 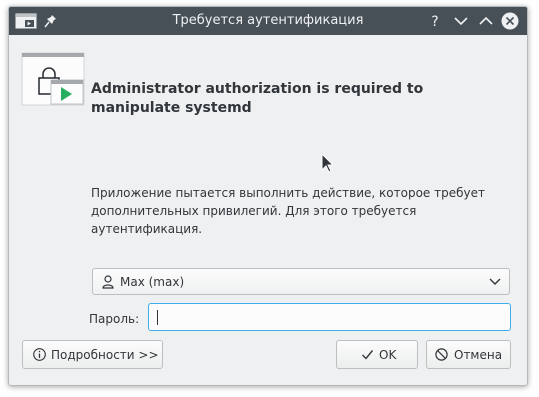 I want to click on selected-user: Max (max), so click(x=152, y=282).